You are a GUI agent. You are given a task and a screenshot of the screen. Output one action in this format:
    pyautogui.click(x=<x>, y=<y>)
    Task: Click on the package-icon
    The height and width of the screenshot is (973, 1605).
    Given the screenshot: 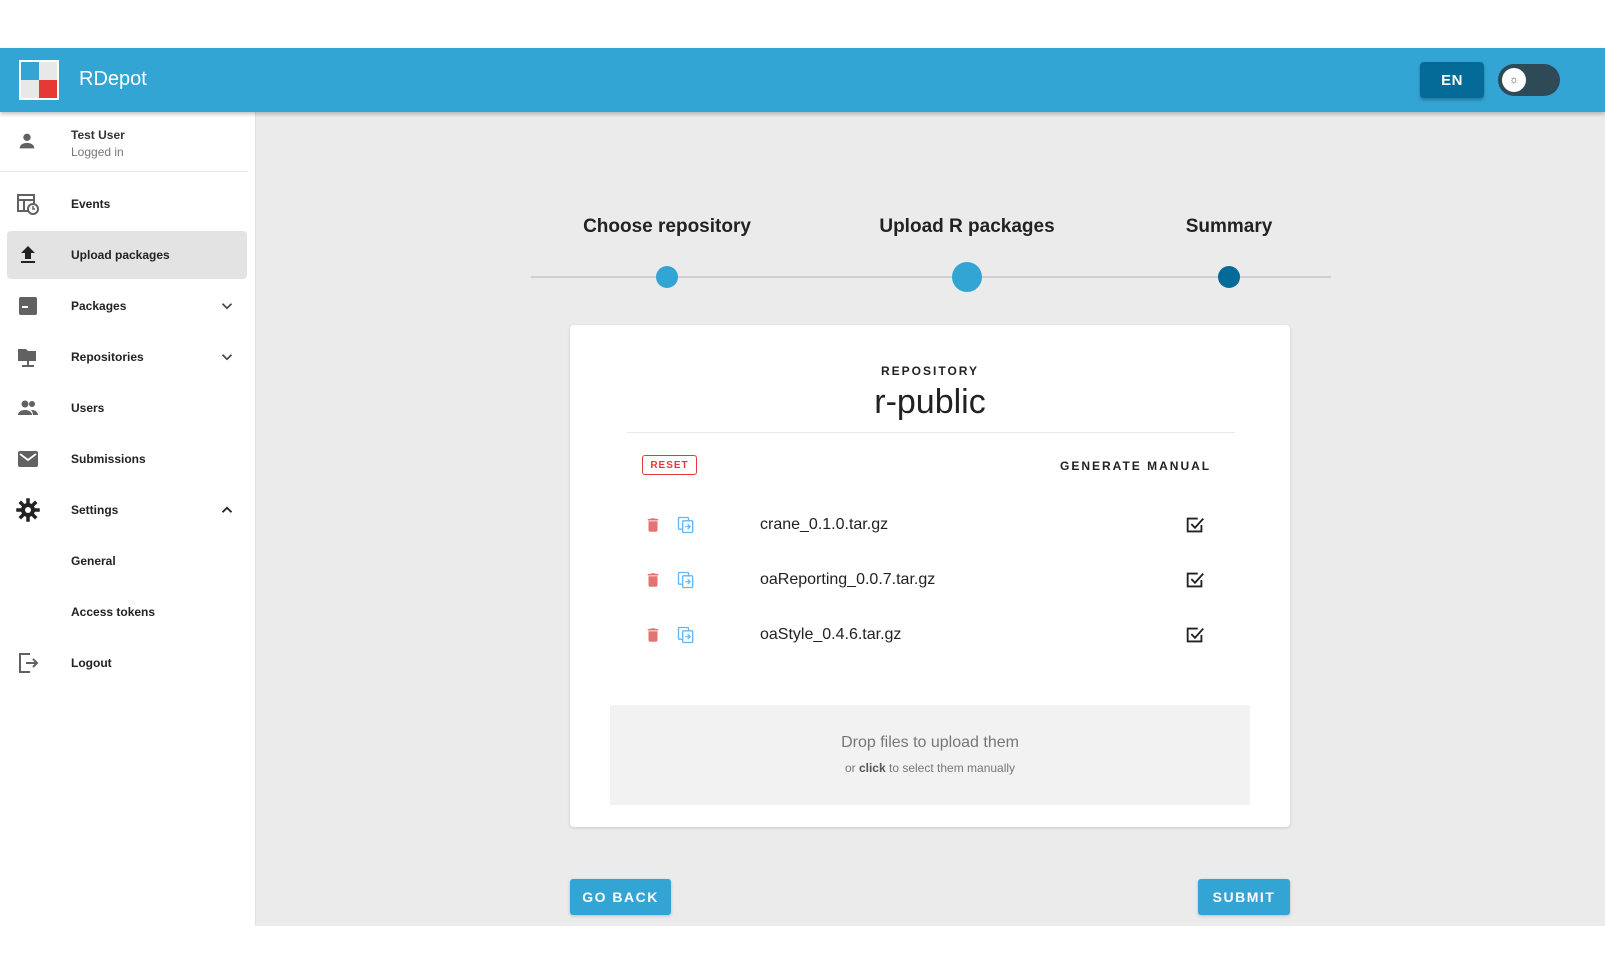 What is the action you would take?
    pyautogui.click(x=28, y=306)
    